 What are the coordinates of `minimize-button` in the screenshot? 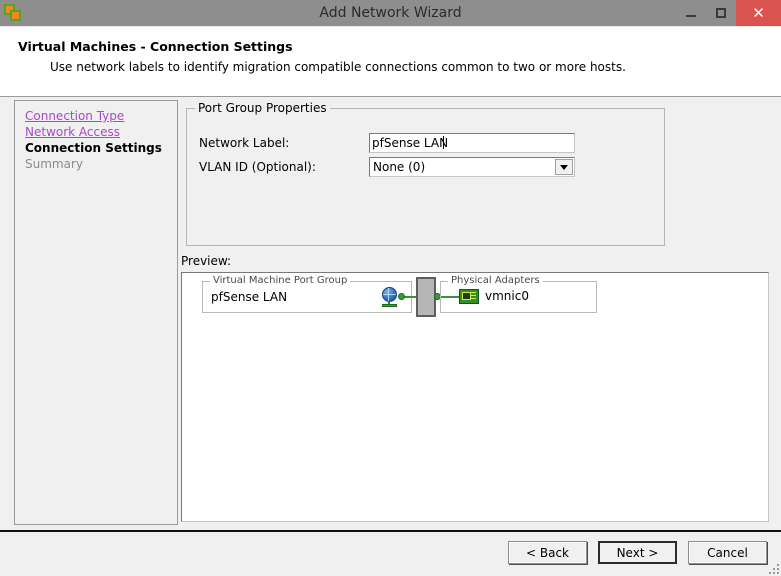 It's located at (691, 13).